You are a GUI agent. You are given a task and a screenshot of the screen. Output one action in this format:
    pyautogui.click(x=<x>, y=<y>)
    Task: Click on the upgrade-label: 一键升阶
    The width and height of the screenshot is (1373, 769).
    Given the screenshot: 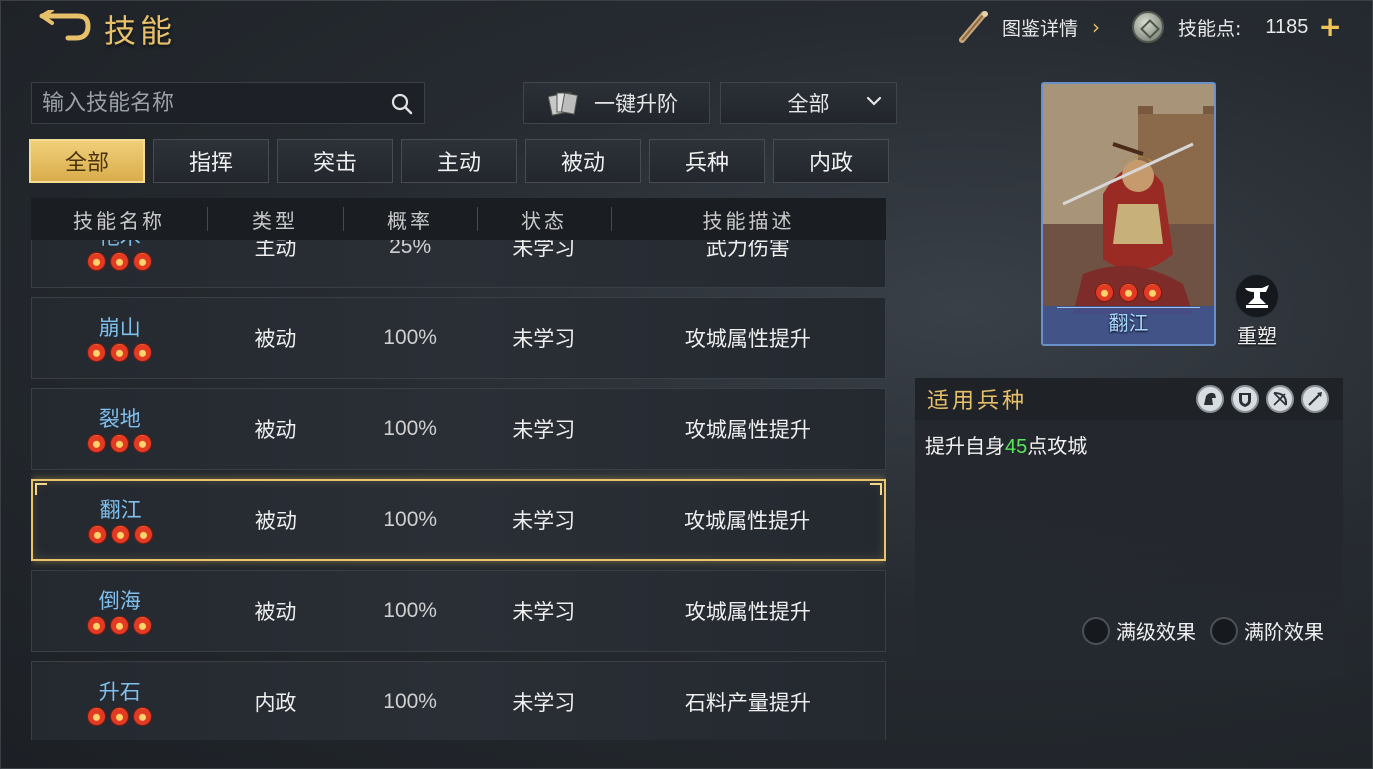 What is the action you would take?
    pyautogui.click(x=636, y=104)
    